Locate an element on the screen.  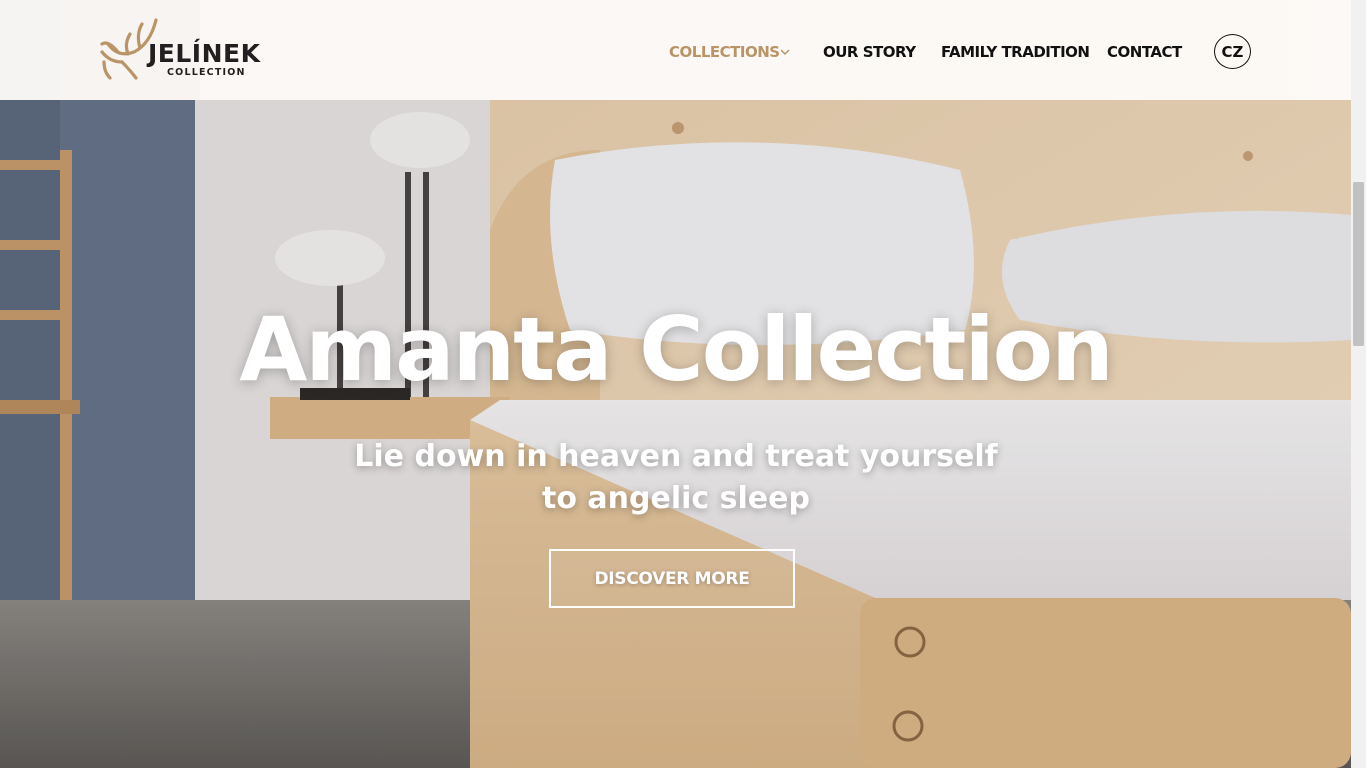
chevron-down-icon is located at coordinates (785, 52).